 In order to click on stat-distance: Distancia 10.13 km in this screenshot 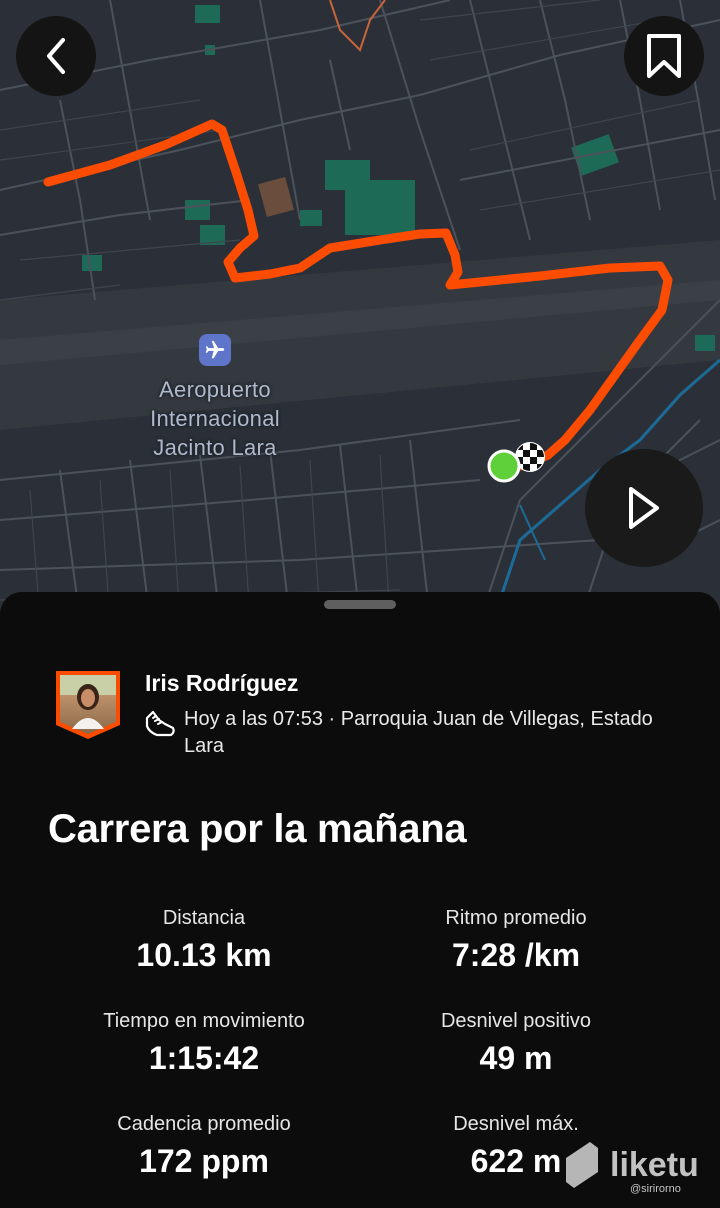, I will do `click(204, 940)`.